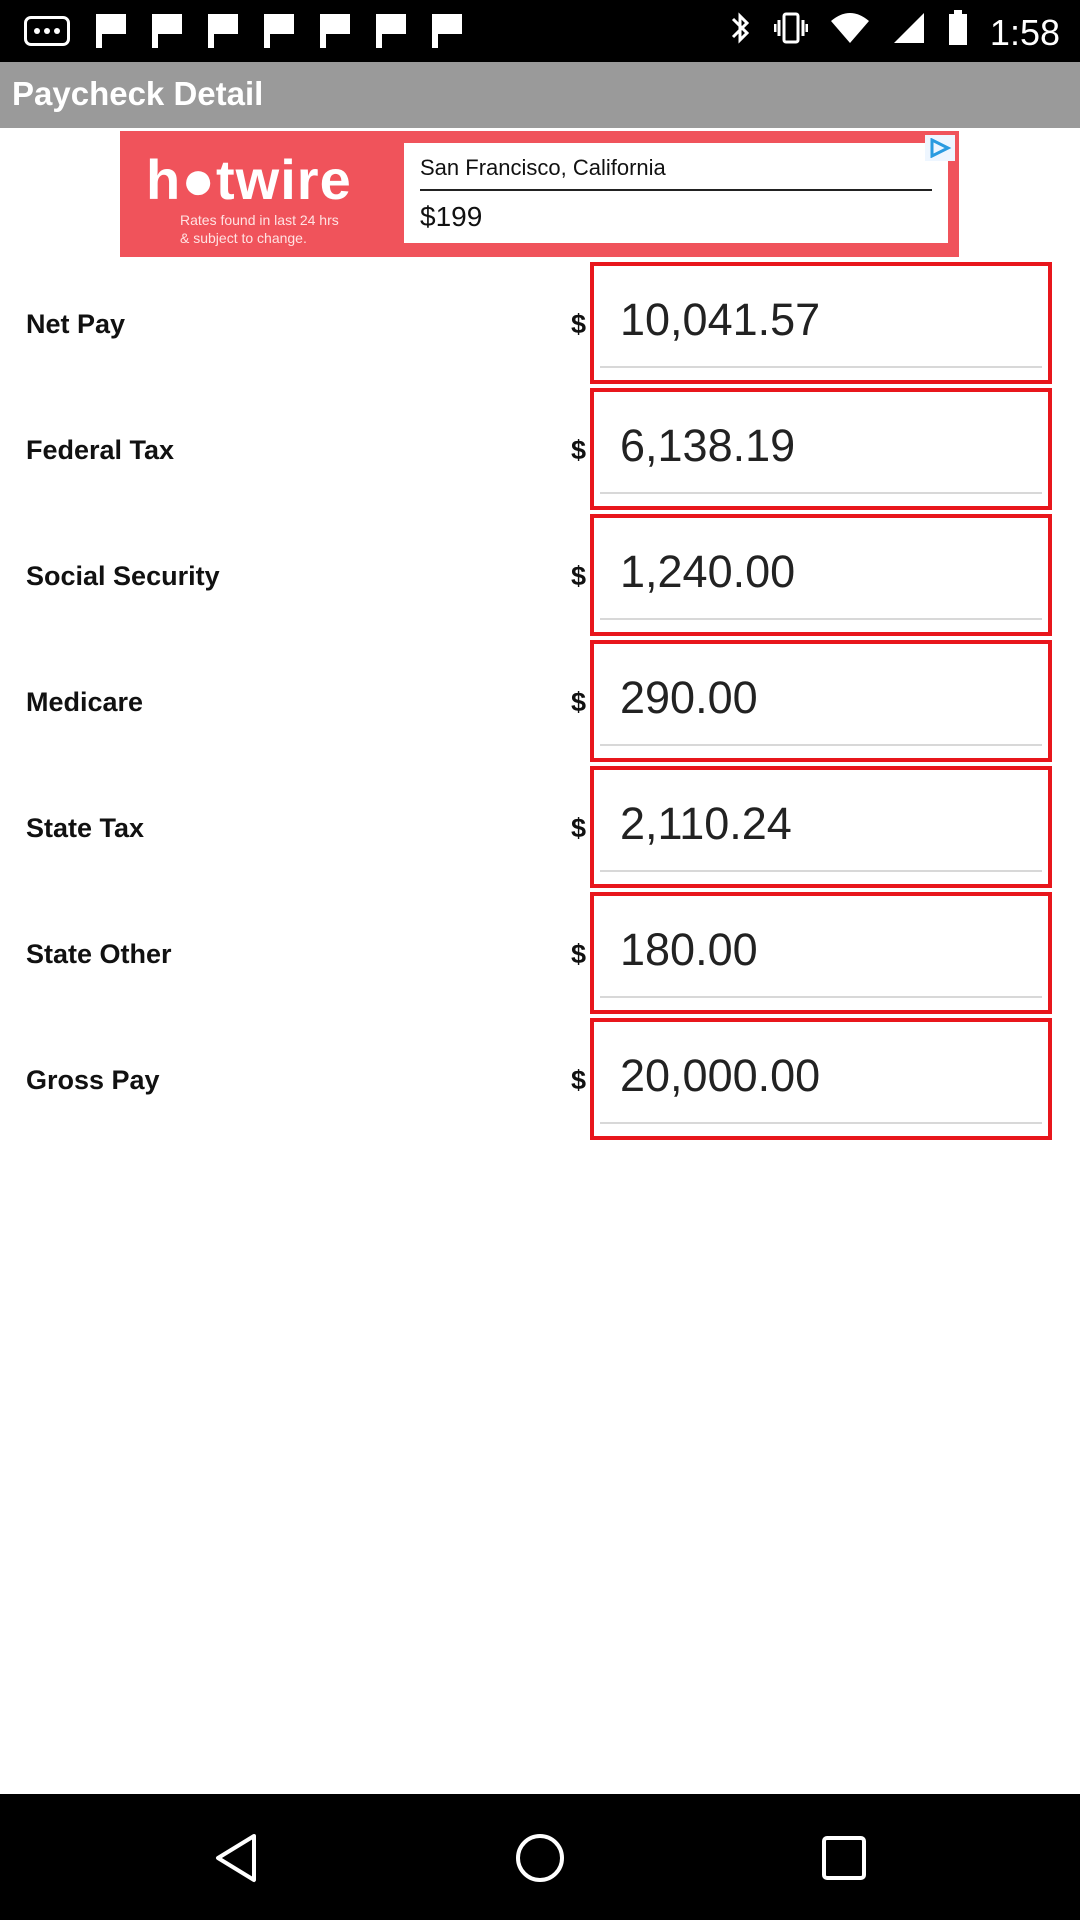  What do you see at coordinates (821, 701) in the screenshot?
I see `medicare-field: 290.00` at bounding box center [821, 701].